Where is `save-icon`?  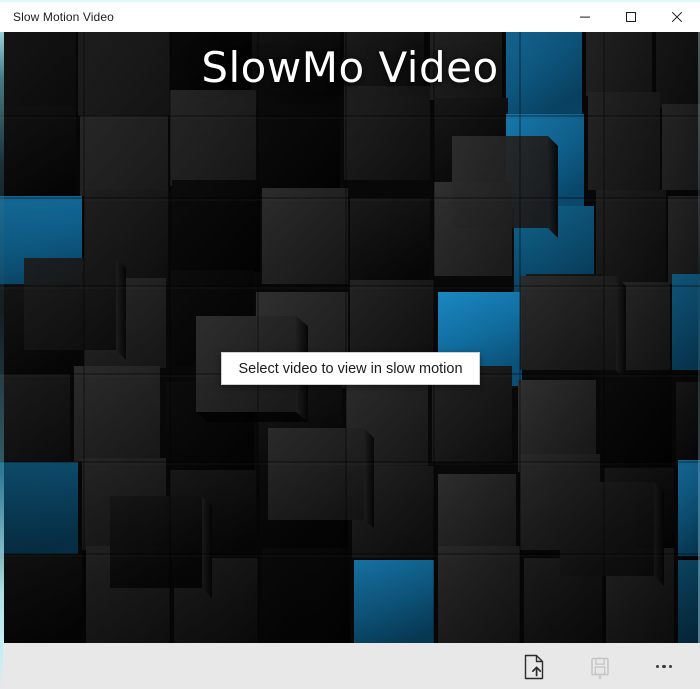 save-icon is located at coordinates (600, 667).